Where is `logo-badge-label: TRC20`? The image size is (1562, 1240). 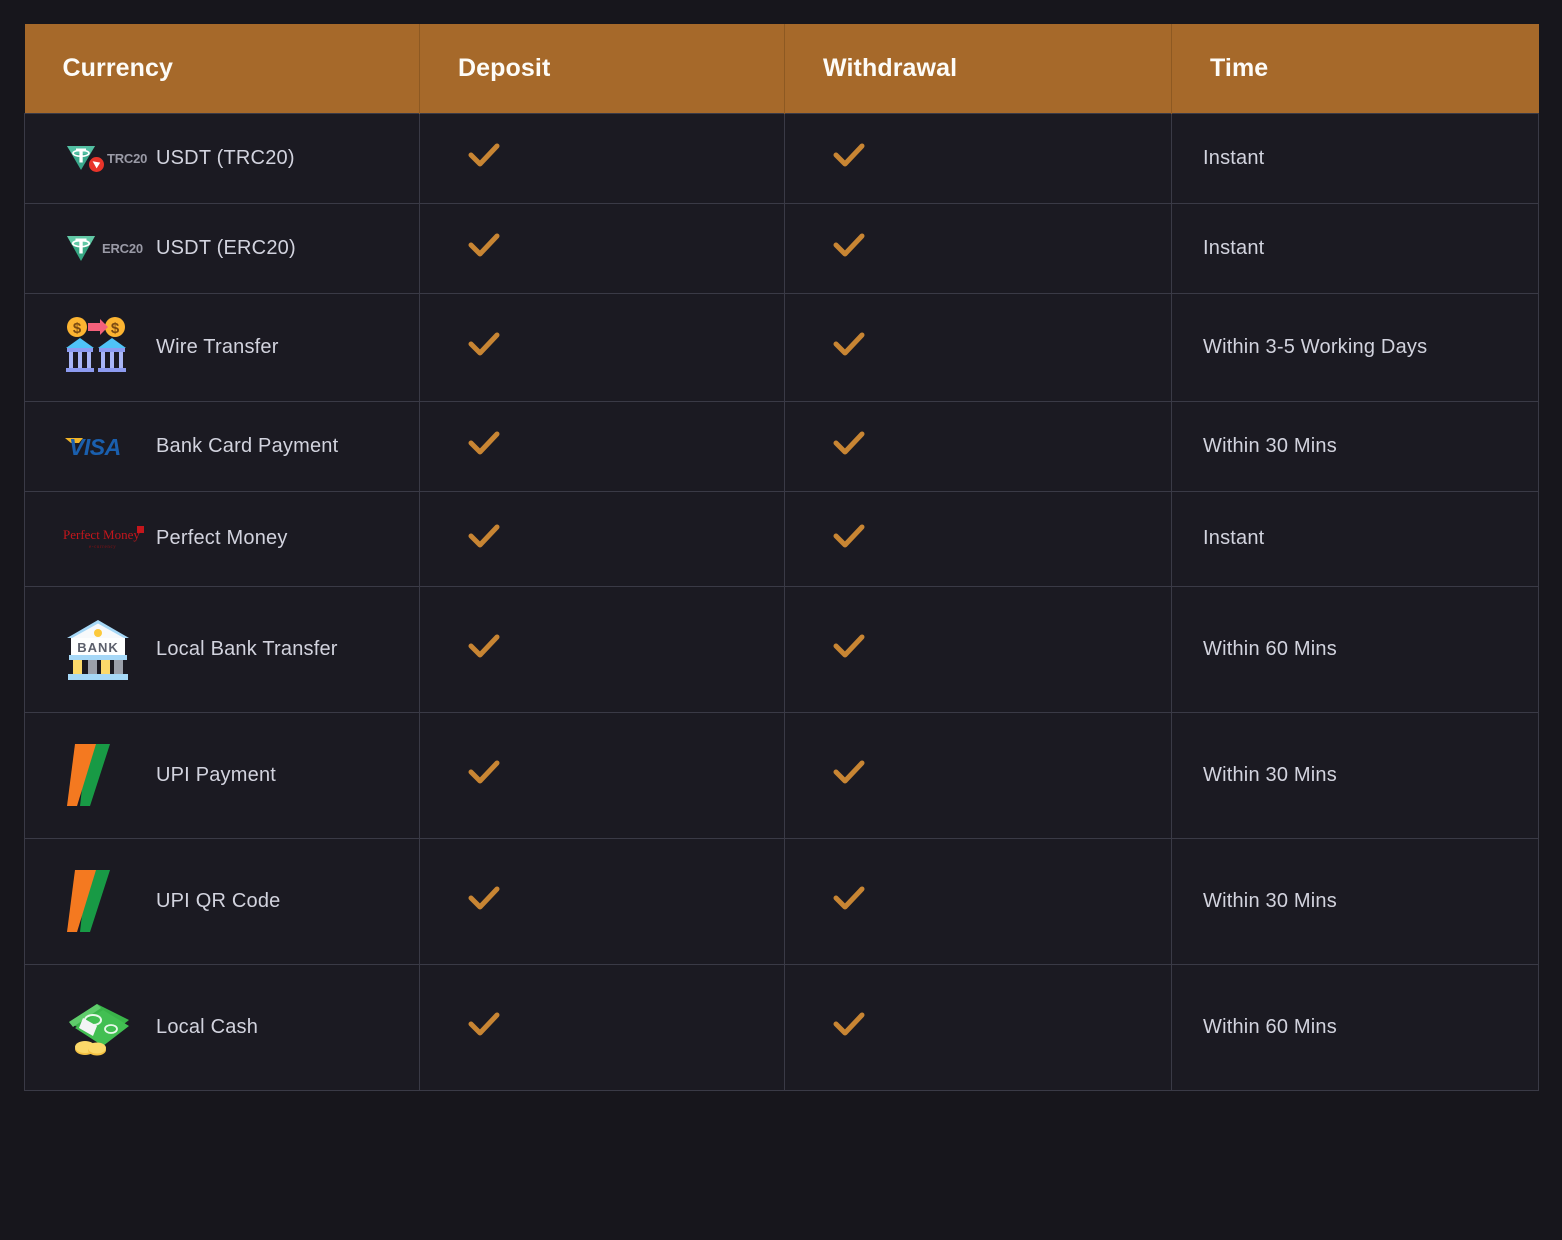
logo-badge-label: TRC20 is located at coordinates (127, 158).